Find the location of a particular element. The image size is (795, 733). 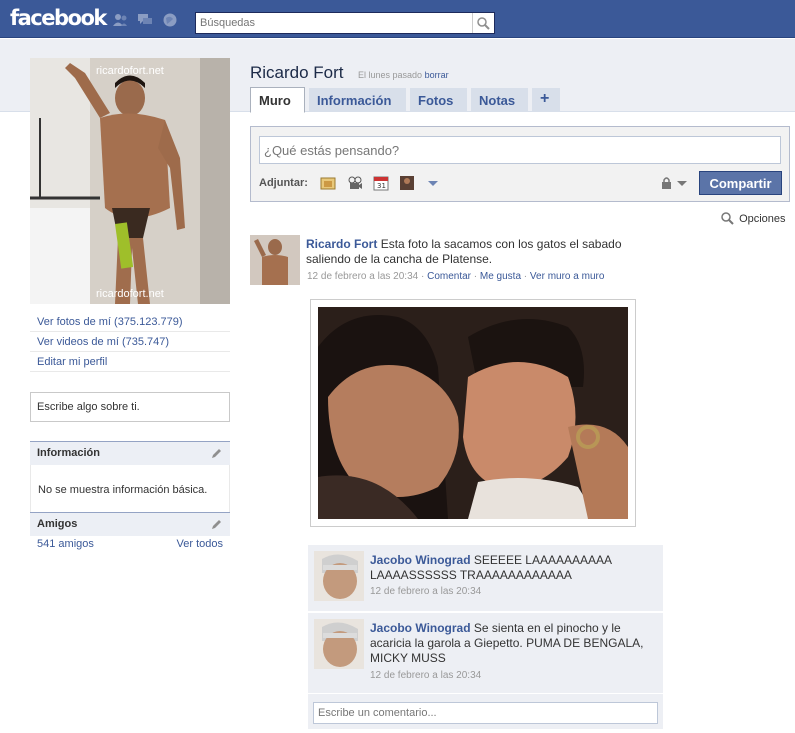

like-link: Me gusta is located at coordinates (500, 276).